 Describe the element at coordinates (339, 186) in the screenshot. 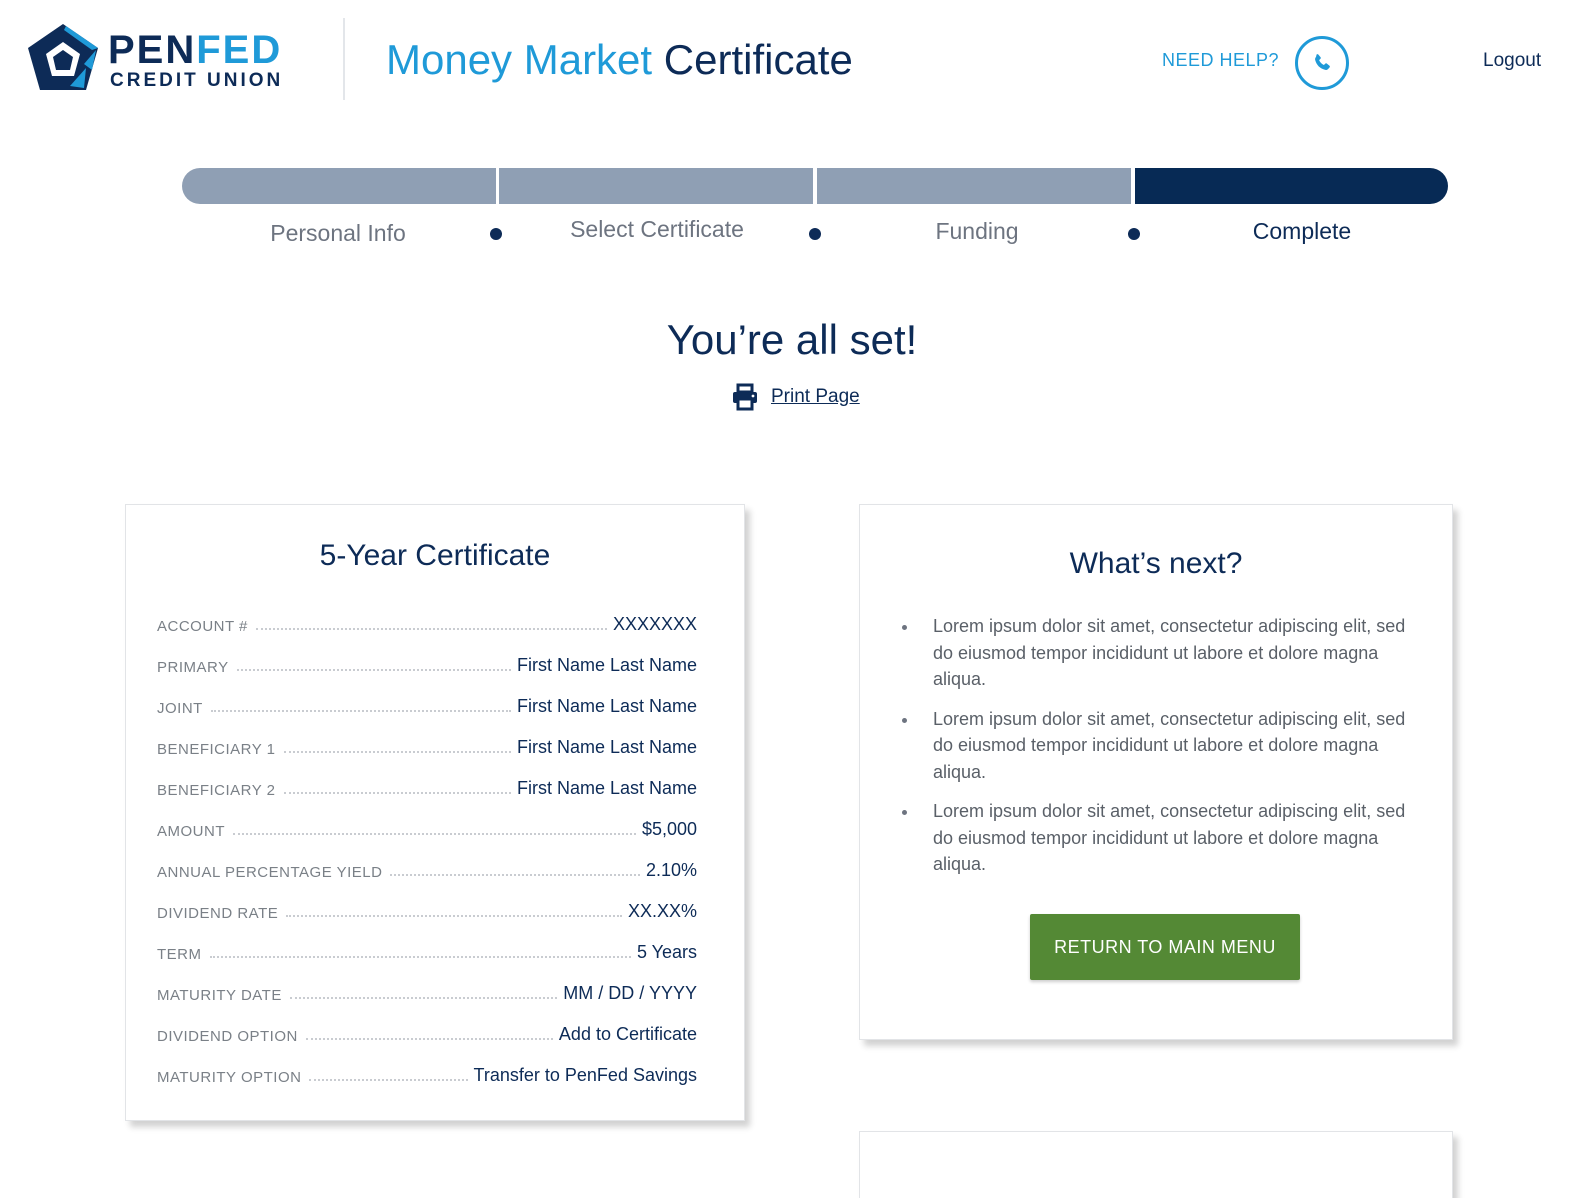

I see `progress-segment-personal-info` at that location.